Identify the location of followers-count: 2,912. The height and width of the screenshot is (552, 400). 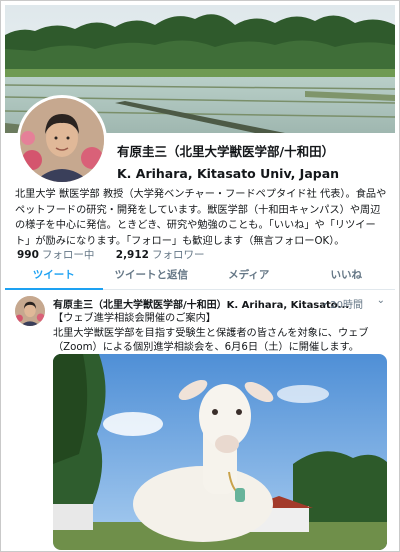
(132, 255).